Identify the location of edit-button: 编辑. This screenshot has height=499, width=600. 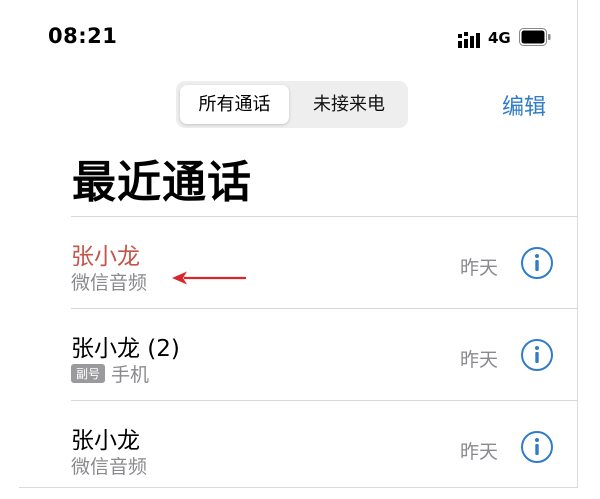
(524, 105).